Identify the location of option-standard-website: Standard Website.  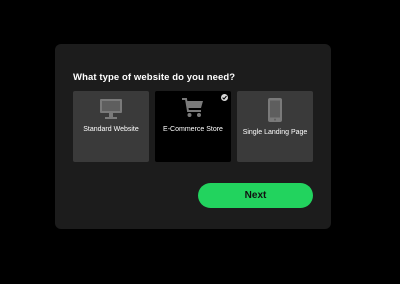
(111, 126).